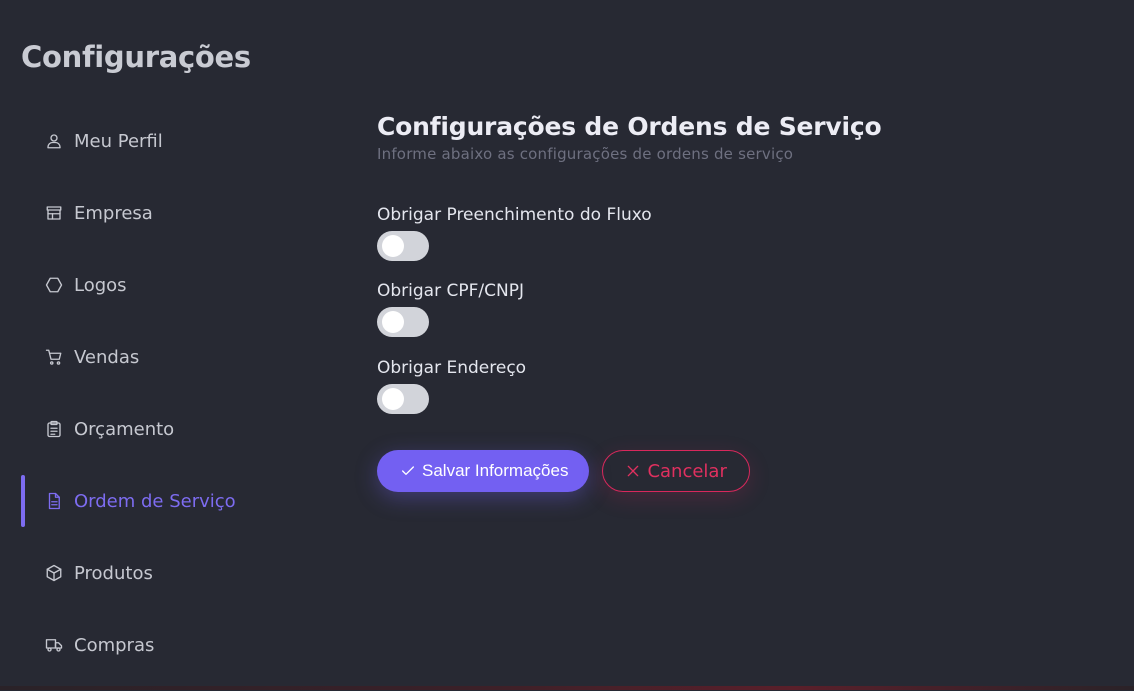  Describe the element at coordinates (181, 573) in the screenshot. I see `sidebar-item-produtos: Produtos` at that location.